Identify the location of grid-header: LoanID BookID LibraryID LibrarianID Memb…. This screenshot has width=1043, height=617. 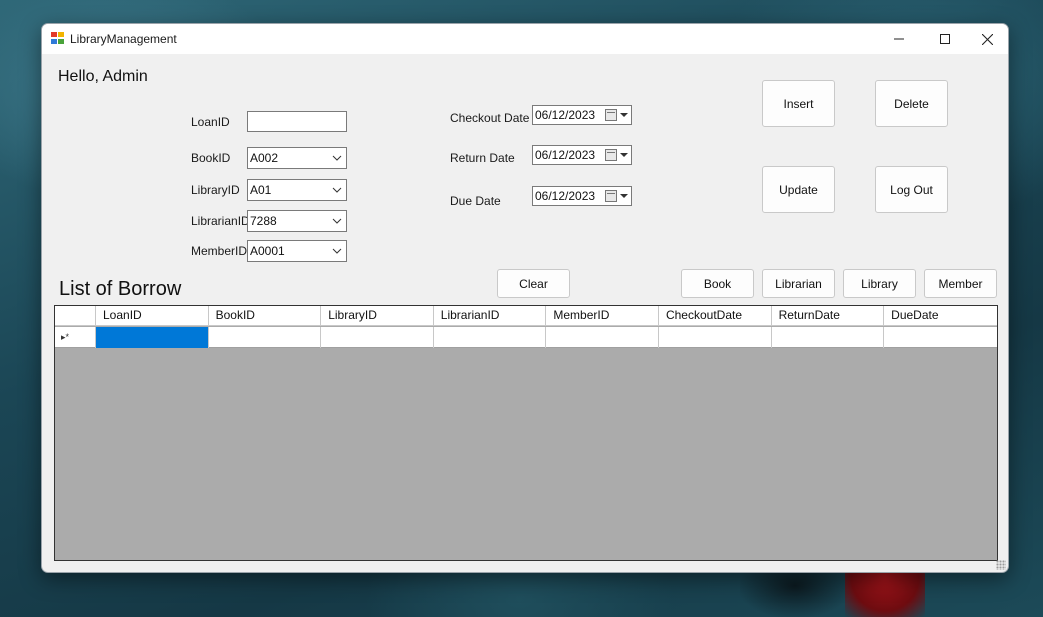
(526, 316).